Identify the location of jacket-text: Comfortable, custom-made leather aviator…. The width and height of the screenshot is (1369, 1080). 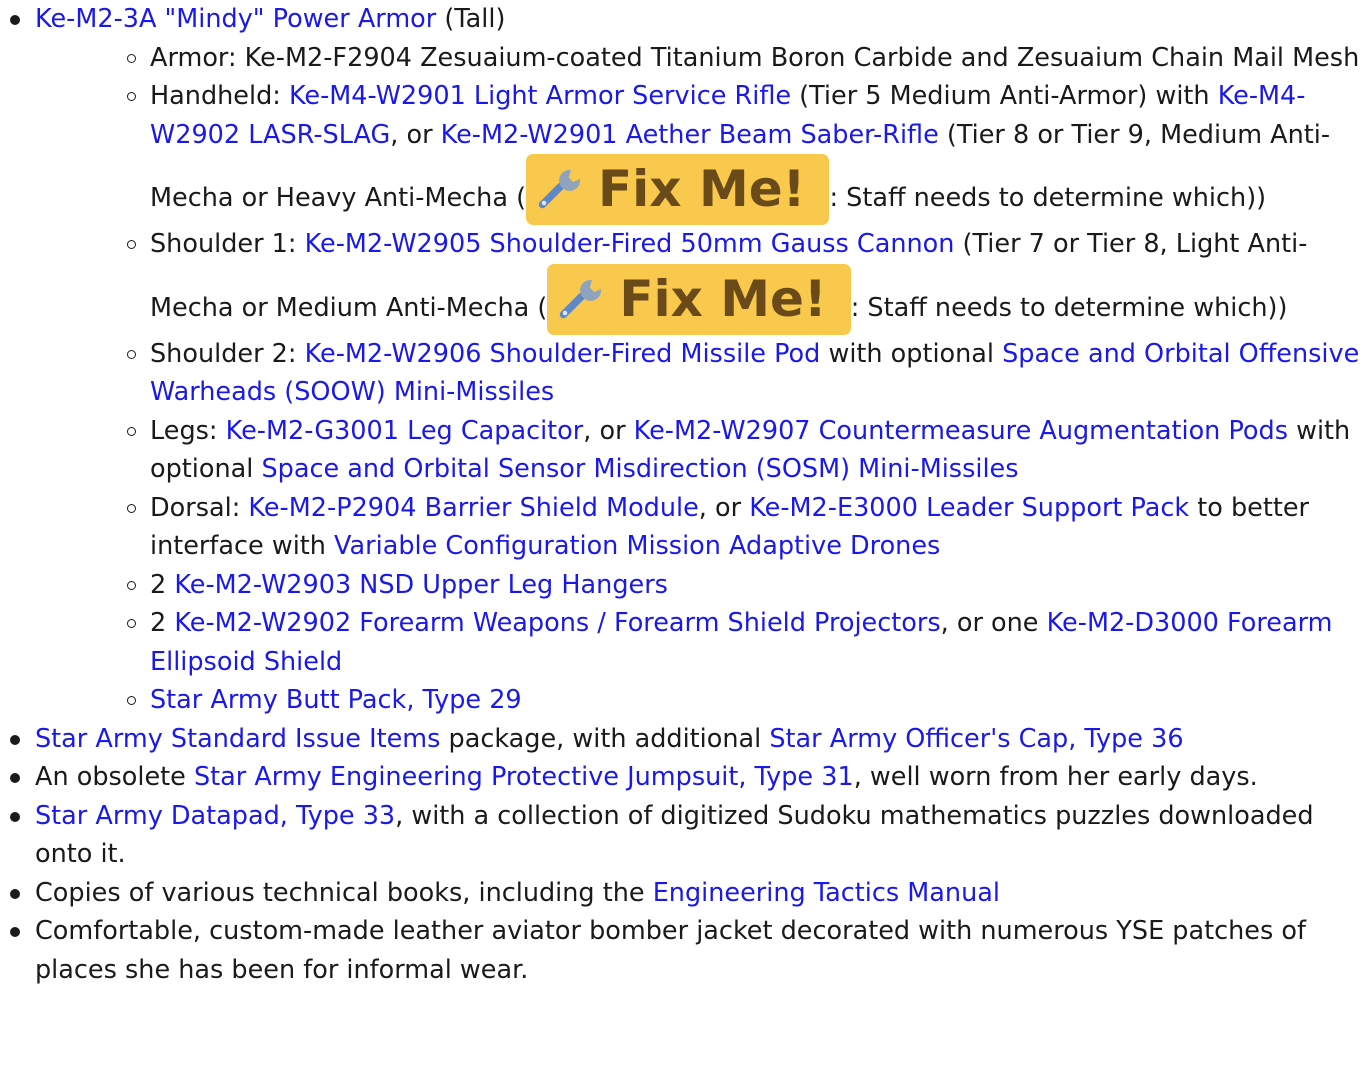
(670, 950).